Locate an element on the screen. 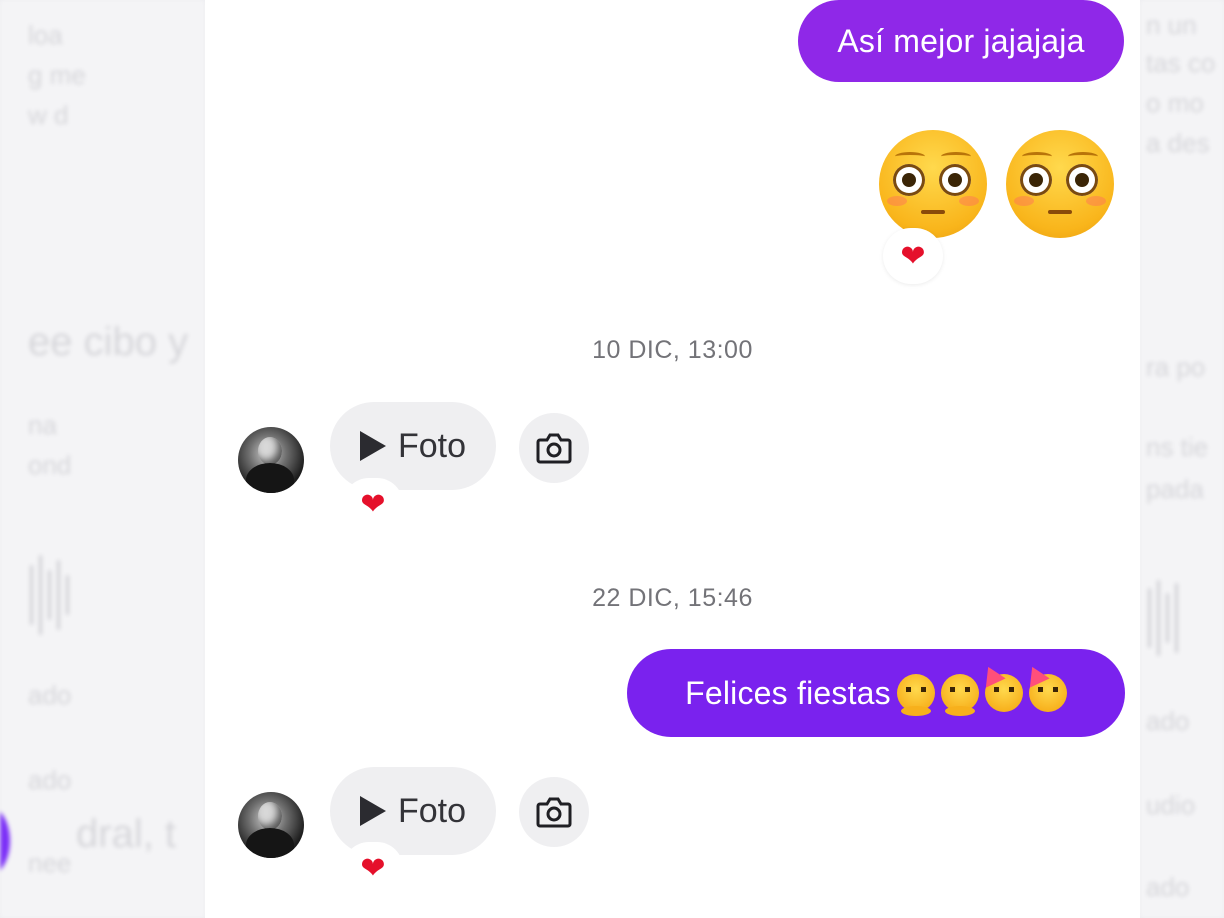  date-separator: 10 DIC, 13:00 is located at coordinates (672, 350).